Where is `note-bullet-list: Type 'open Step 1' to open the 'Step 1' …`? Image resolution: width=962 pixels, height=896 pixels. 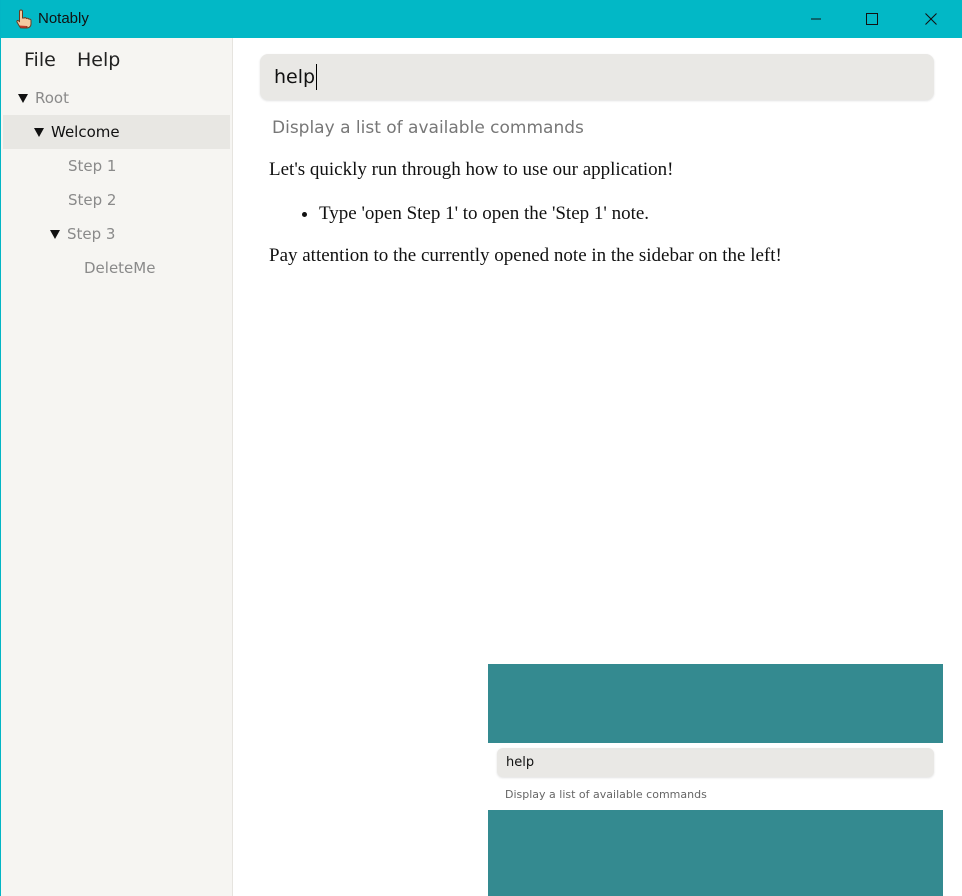 note-bullet-list: Type 'open Step 1' to open the 'Step 1' … is located at coordinates (599, 214).